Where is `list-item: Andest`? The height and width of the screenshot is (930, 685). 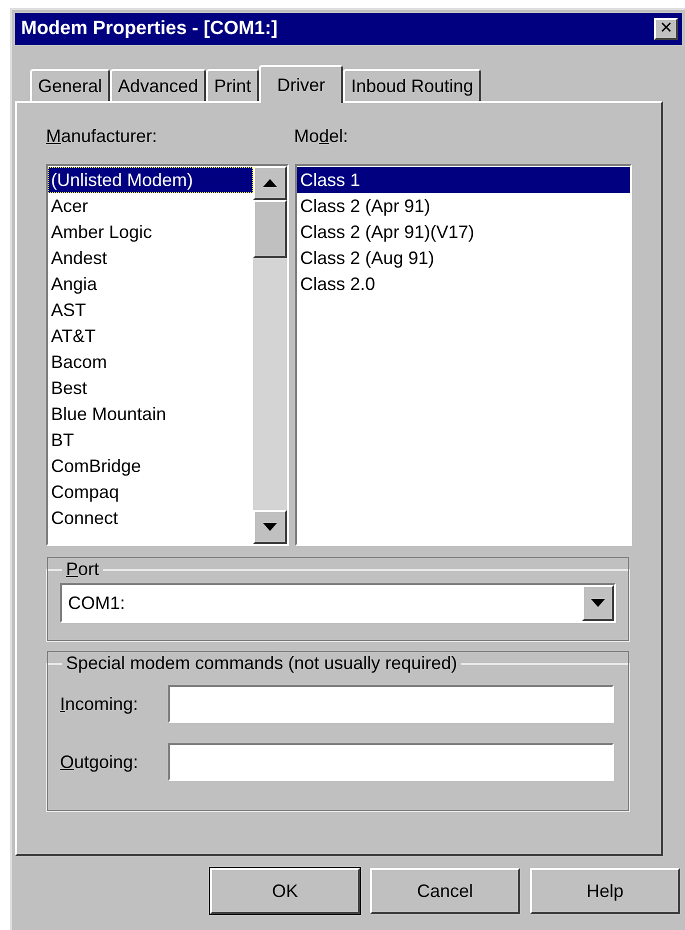 list-item: Andest is located at coordinates (151, 258).